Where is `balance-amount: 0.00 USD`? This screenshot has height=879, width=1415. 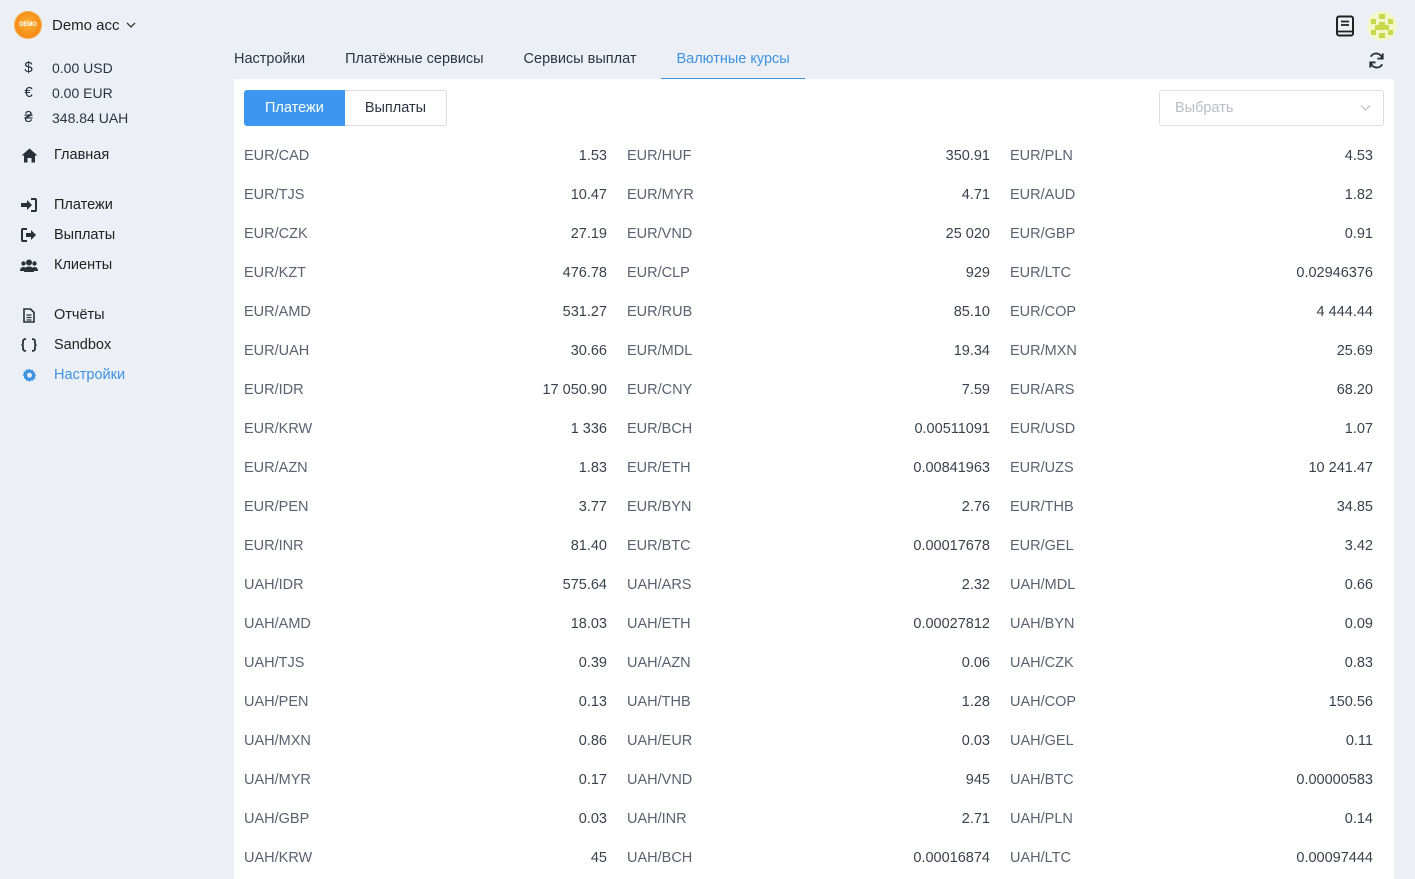
balance-amount: 0.00 USD is located at coordinates (82, 67).